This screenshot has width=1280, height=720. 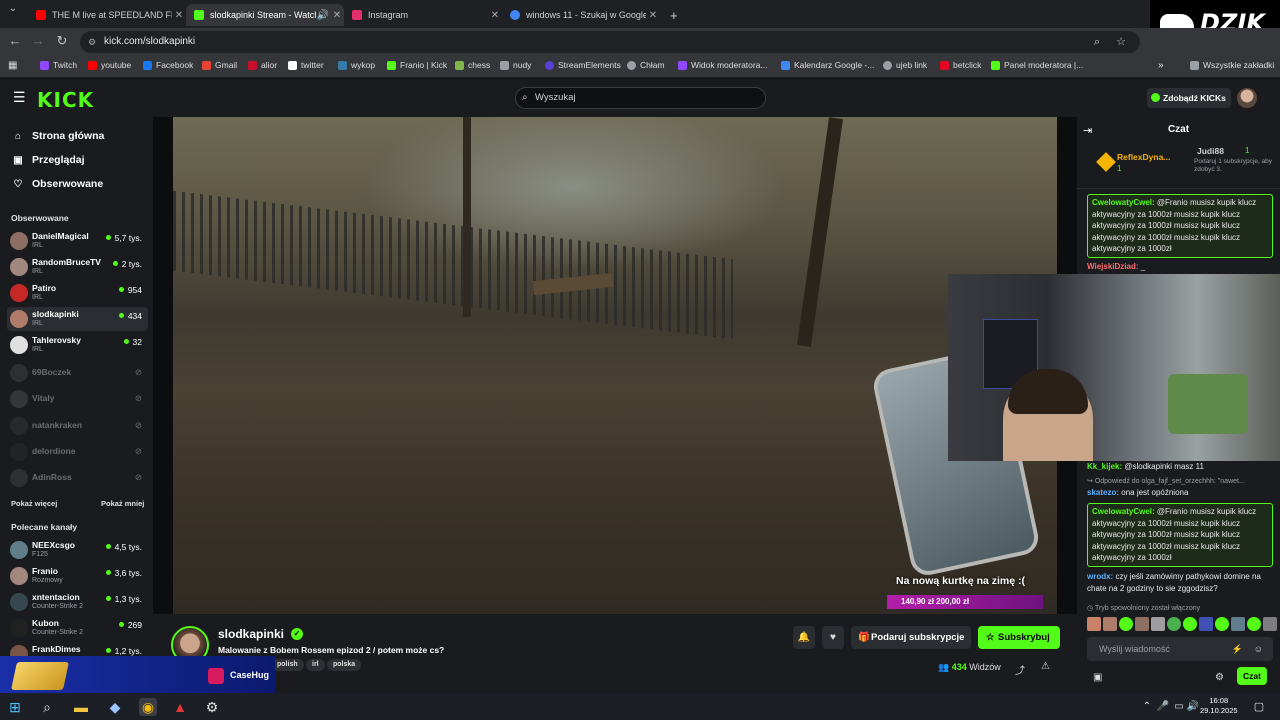 I want to click on channel-vitaly: Vitaly ⊘, so click(x=77, y=399).